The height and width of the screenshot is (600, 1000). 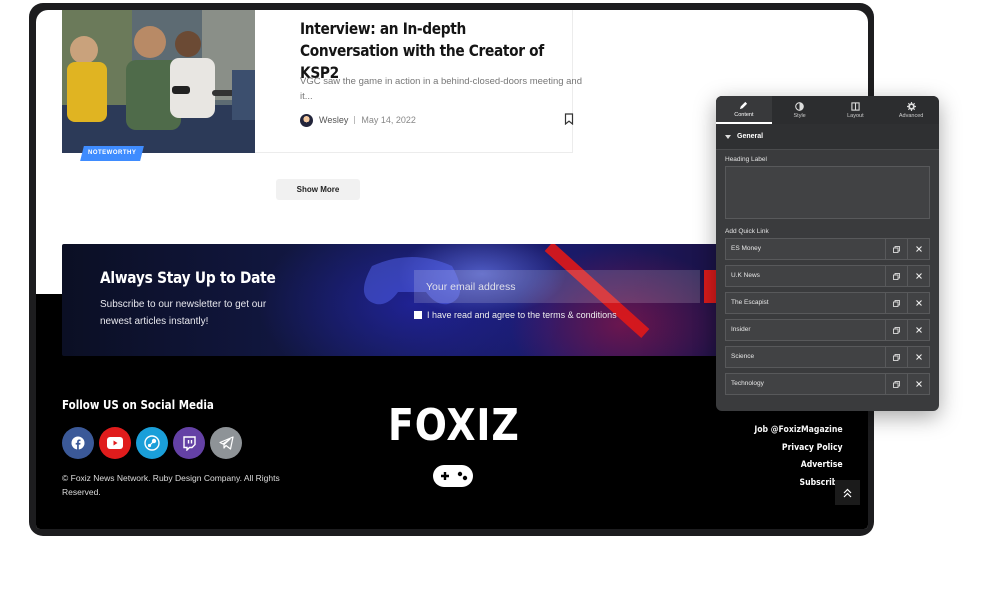 What do you see at coordinates (138, 405) in the screenshot?
I see `social-heading: Follow US on Social Media` at bounding box center [138, 405].